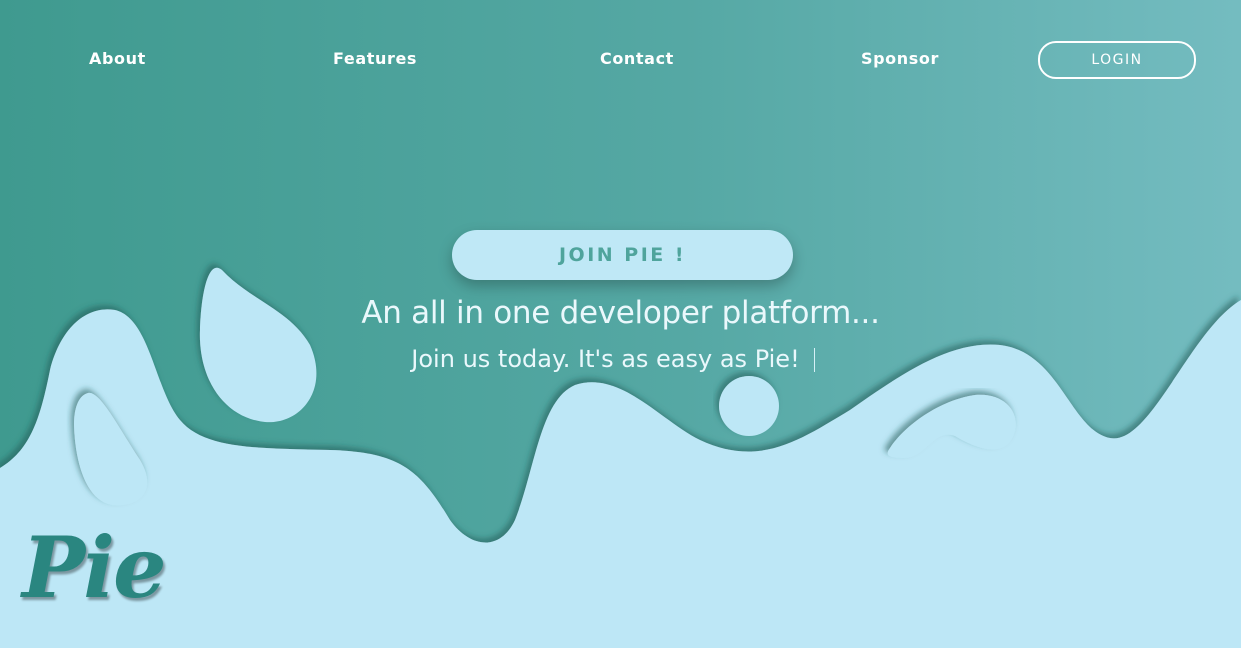 The width and height of the screenshot is (1241, 648). I want to click on hero-subtitle: Join us today. It's as easy as Pie!, so click(613, 359).